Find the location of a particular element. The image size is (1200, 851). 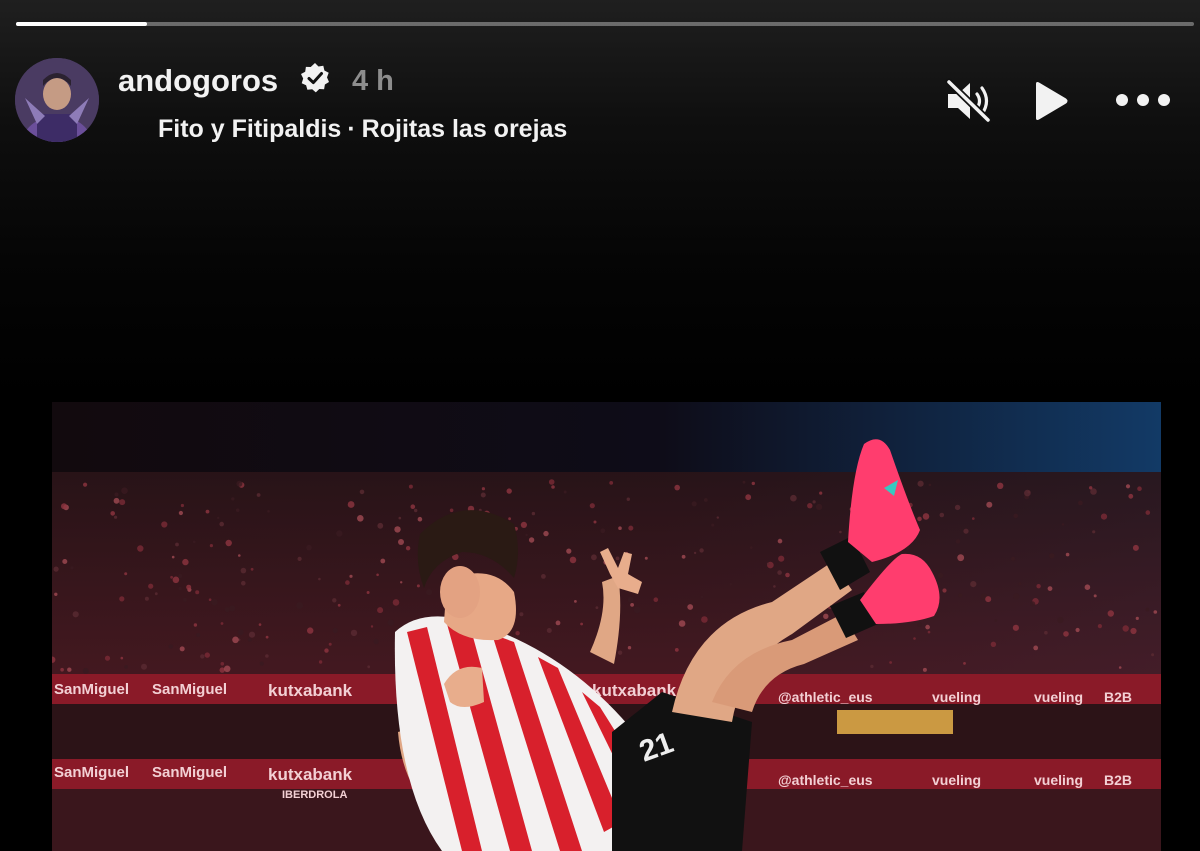

play-icon is located at coordinates (1052, 101).